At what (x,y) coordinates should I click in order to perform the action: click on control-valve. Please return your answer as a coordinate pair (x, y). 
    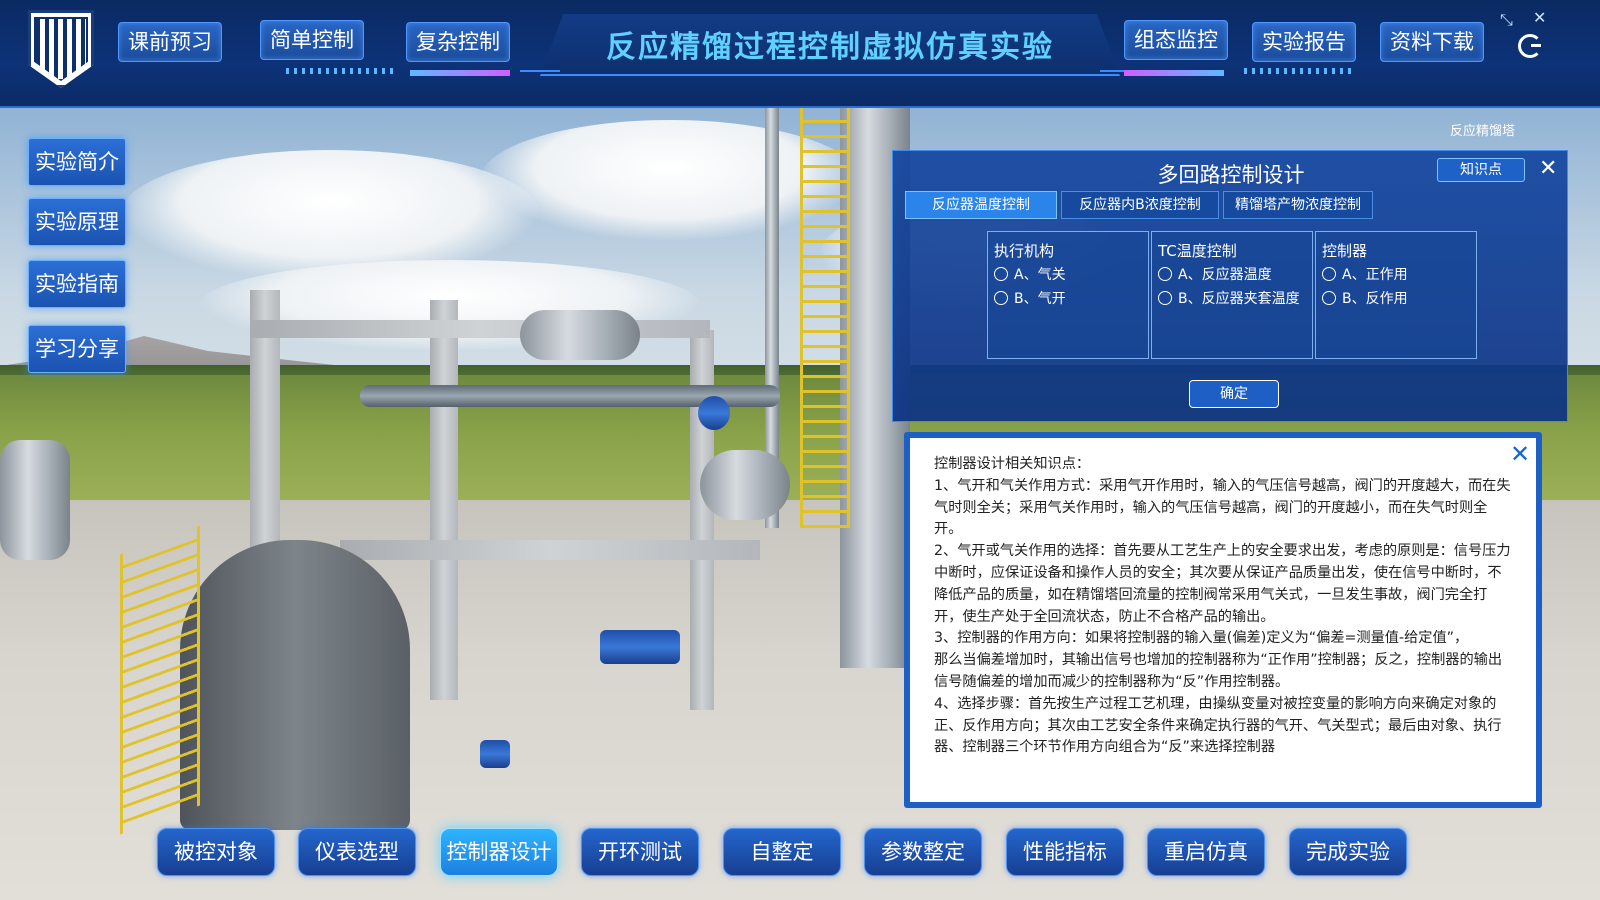
    Looking at the image, I should click on (495, 754).